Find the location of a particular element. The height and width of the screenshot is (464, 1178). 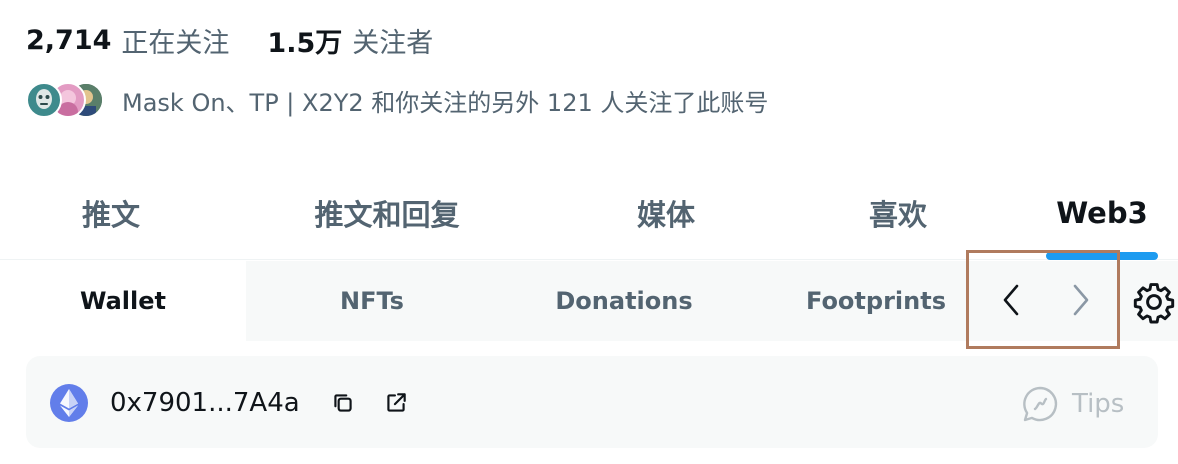

chevron-left-icon is located at coordinates (1011, 300).